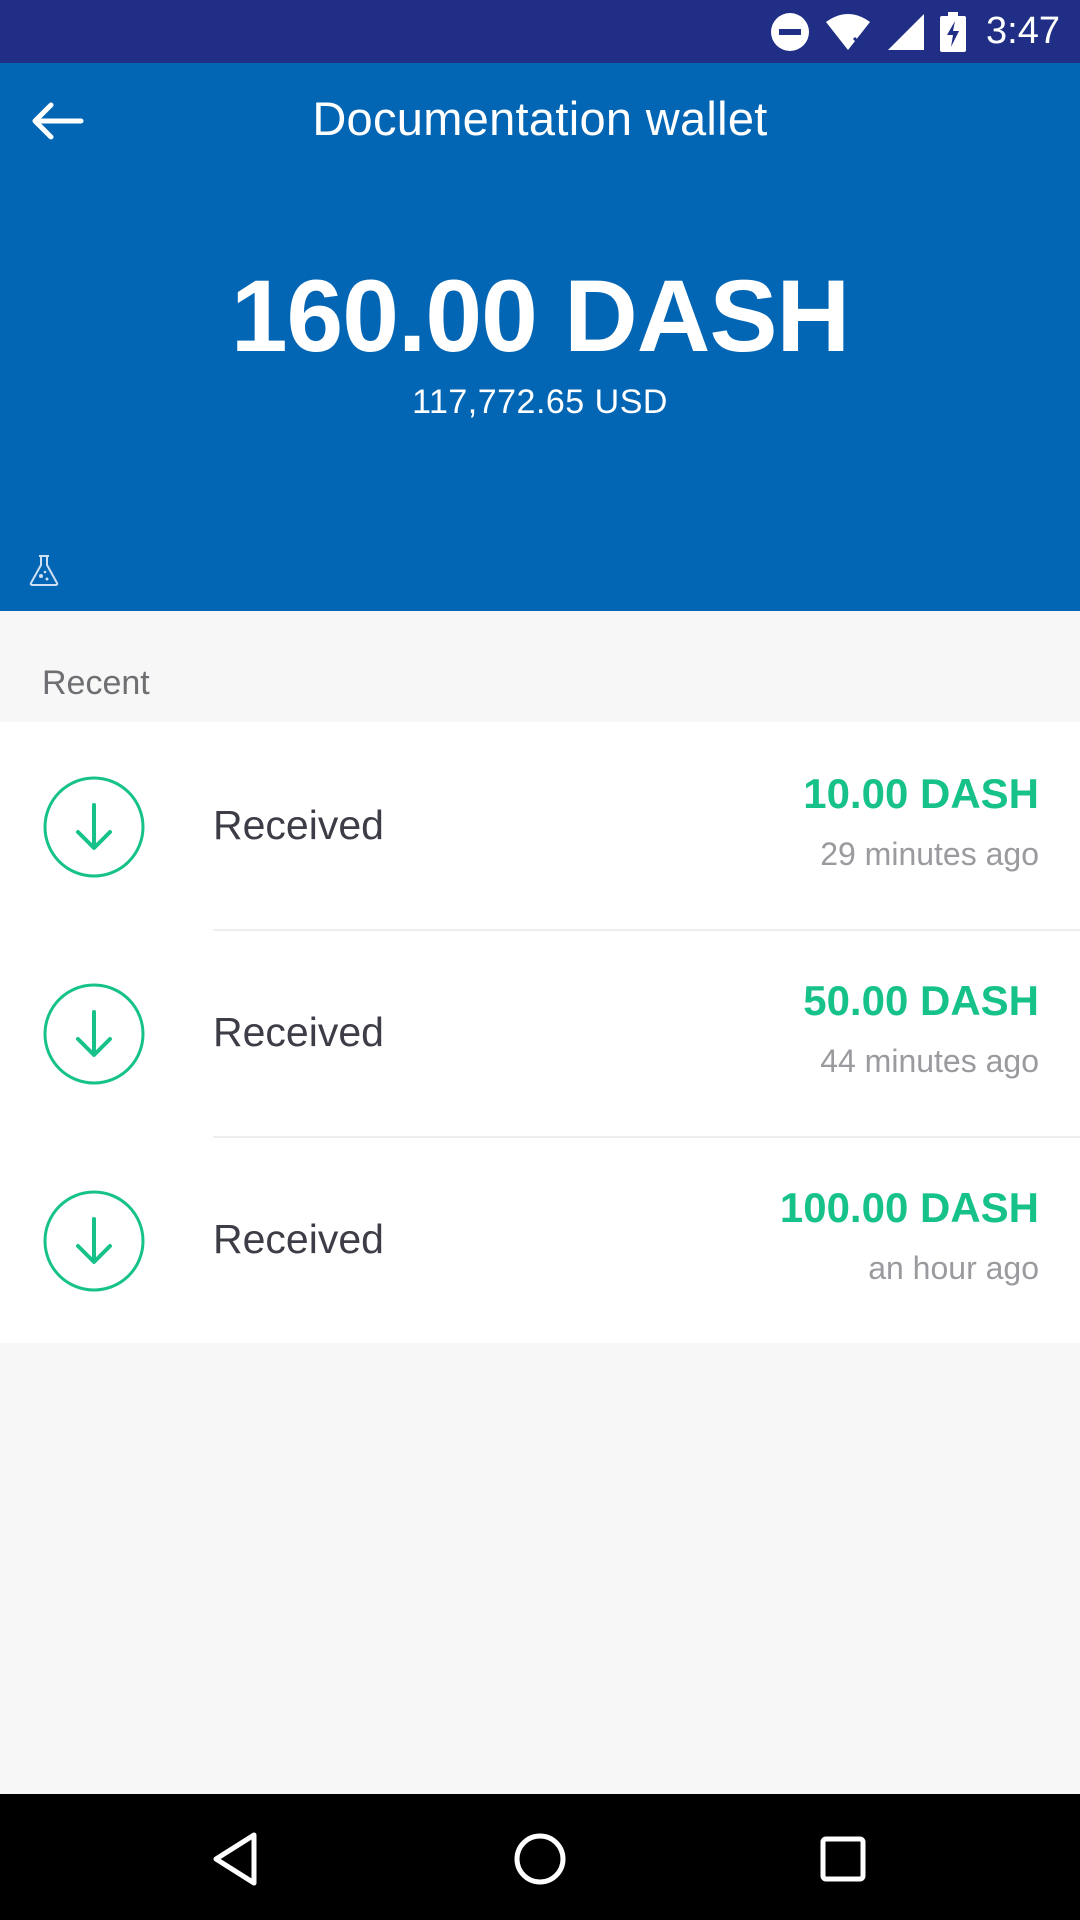  Describe the element at coordinates (540, 316) in the screenshot. I see `balance-amount: 160.00 DASH` at that location.